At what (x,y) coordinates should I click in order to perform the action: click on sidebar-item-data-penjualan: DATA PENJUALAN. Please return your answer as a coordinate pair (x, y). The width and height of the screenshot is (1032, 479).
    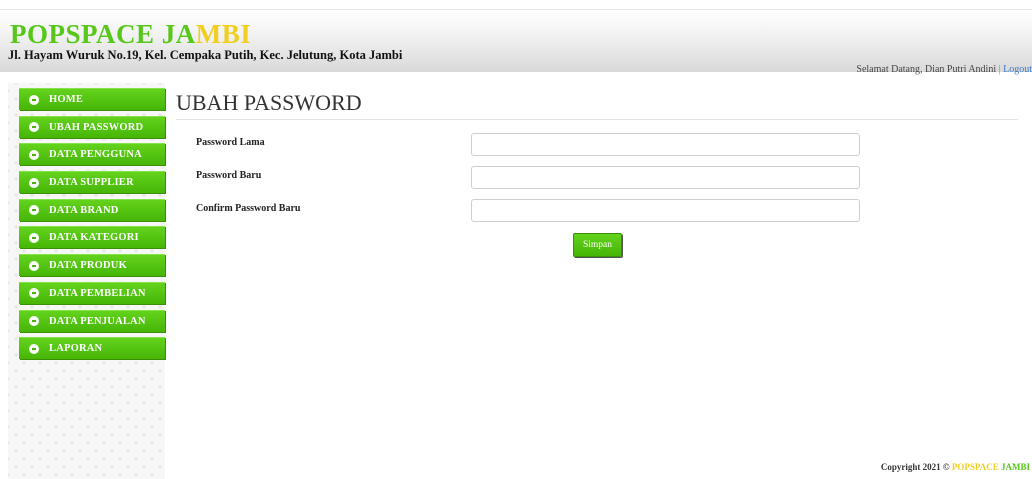
    Looking at the image, I should click on (92, 320).